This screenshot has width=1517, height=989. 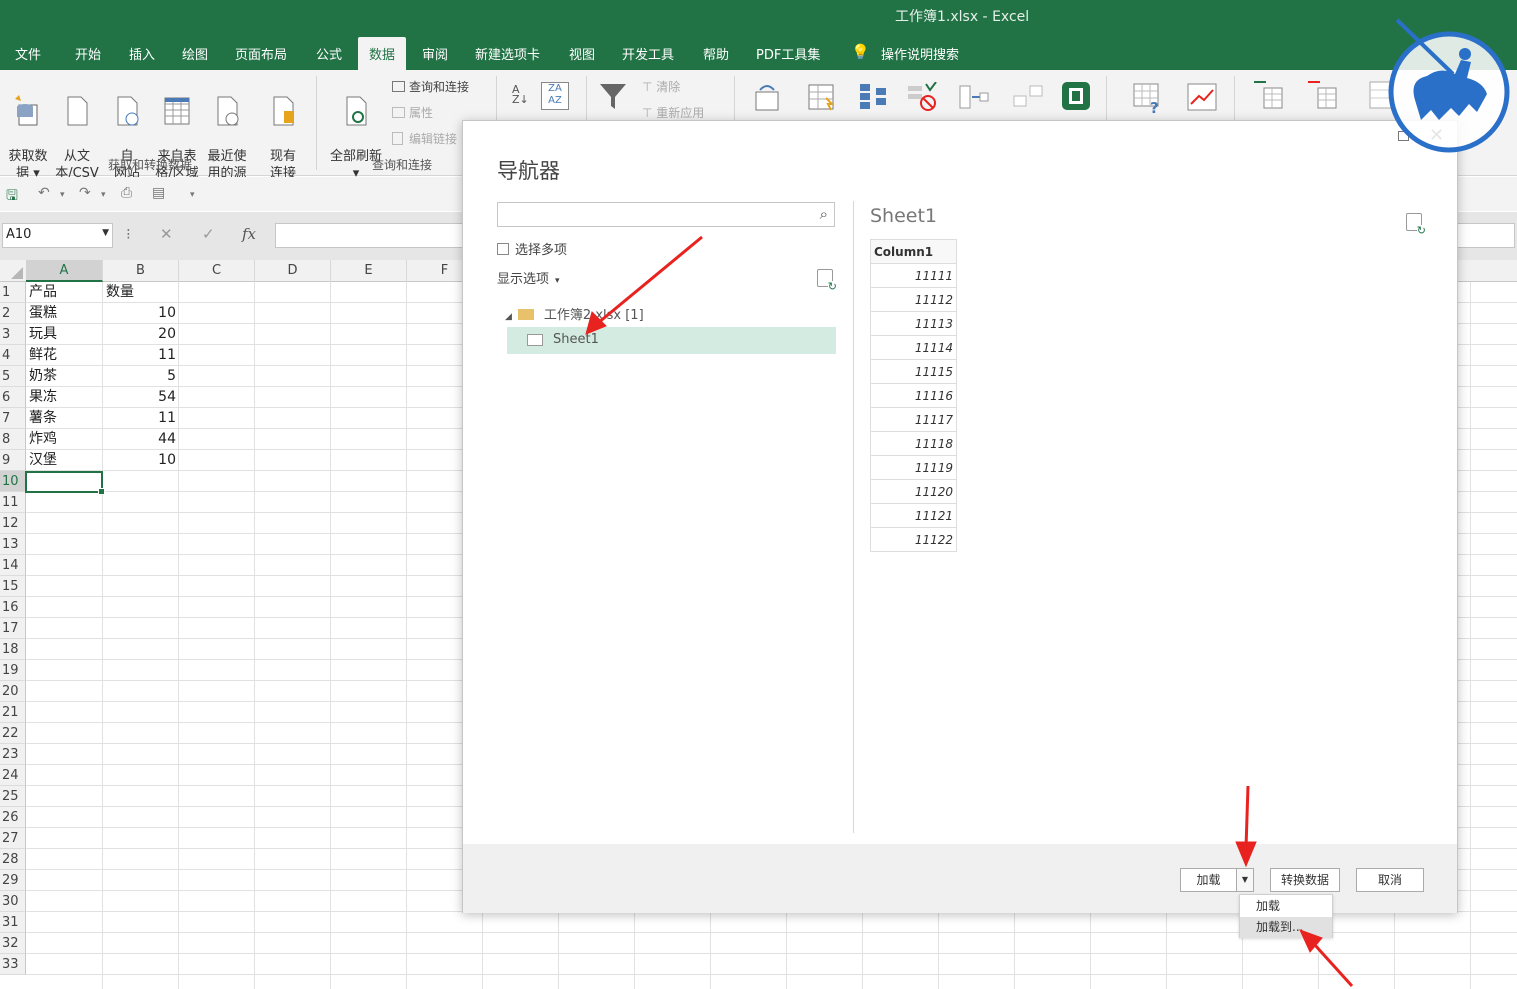 I want to click on row-header: 26, so click(x=13, y=817).